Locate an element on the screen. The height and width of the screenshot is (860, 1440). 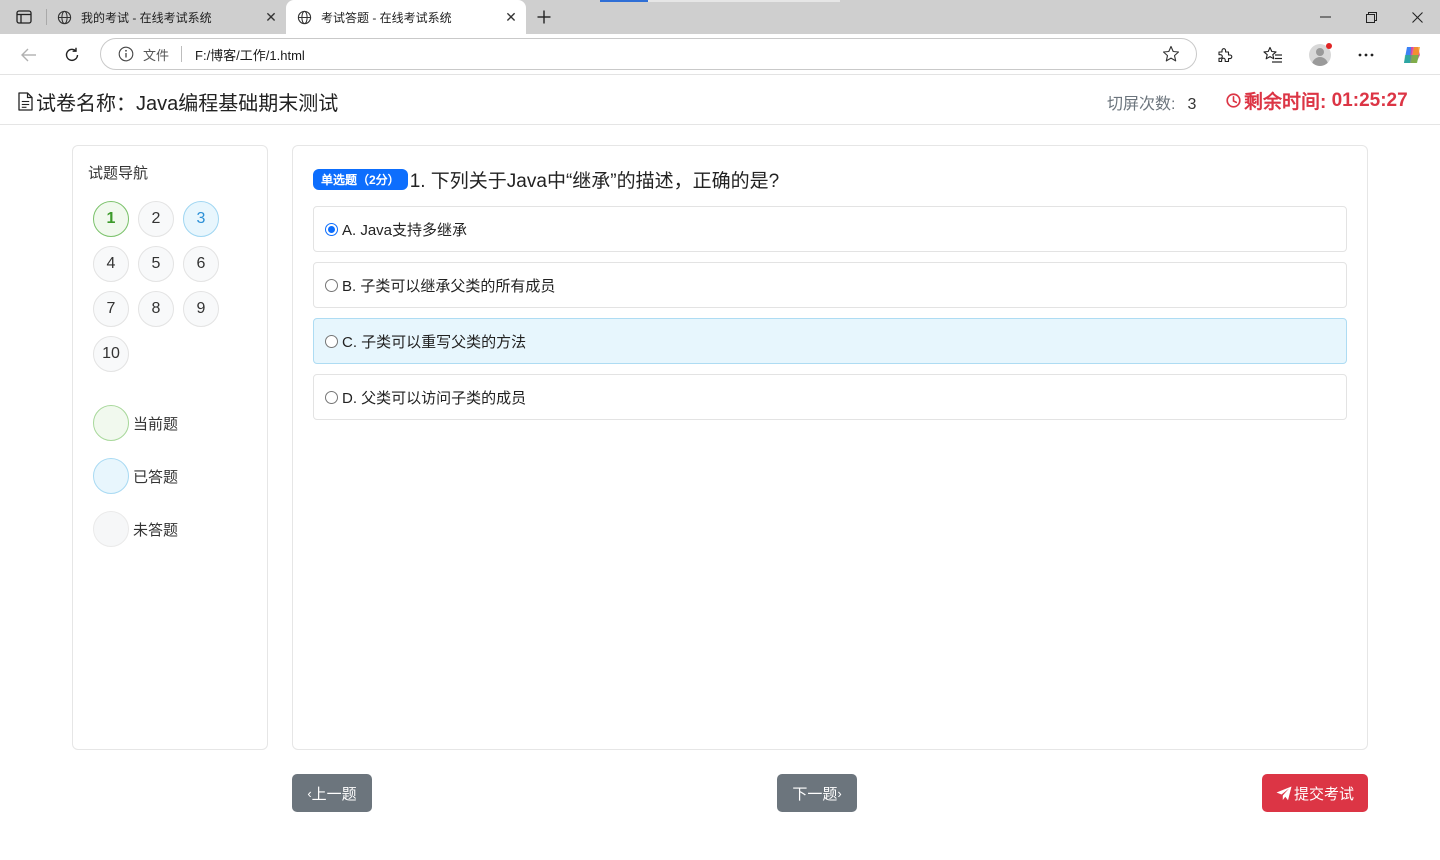
previous-question-label: 上一题 is located at coordinates (334, 794).